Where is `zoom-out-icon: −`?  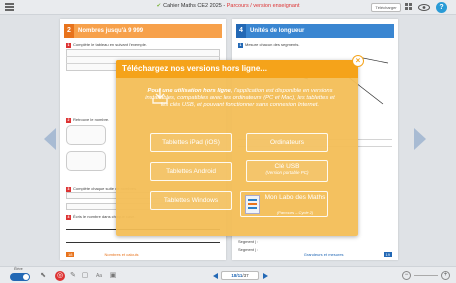 zoom-out-icon: − is located at coordinates (406, 275).